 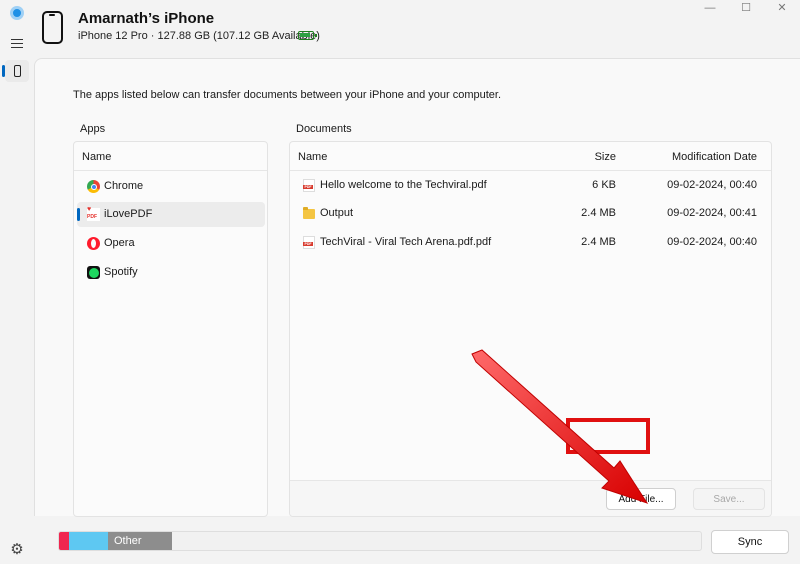 What do you see at coordinates (530, 156) in the screenshot?
I see `documents-column-header: Name Size Modification Date` at bounding box center [530, 156].